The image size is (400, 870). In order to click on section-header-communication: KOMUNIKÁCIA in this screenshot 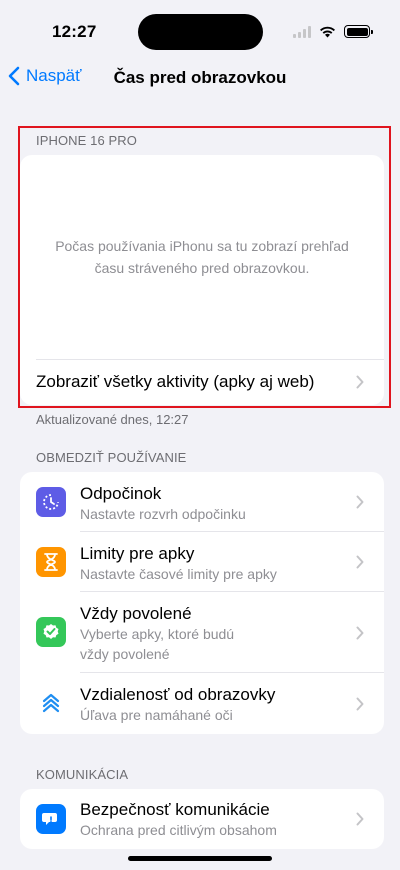, I will do `click(82, 774)`.